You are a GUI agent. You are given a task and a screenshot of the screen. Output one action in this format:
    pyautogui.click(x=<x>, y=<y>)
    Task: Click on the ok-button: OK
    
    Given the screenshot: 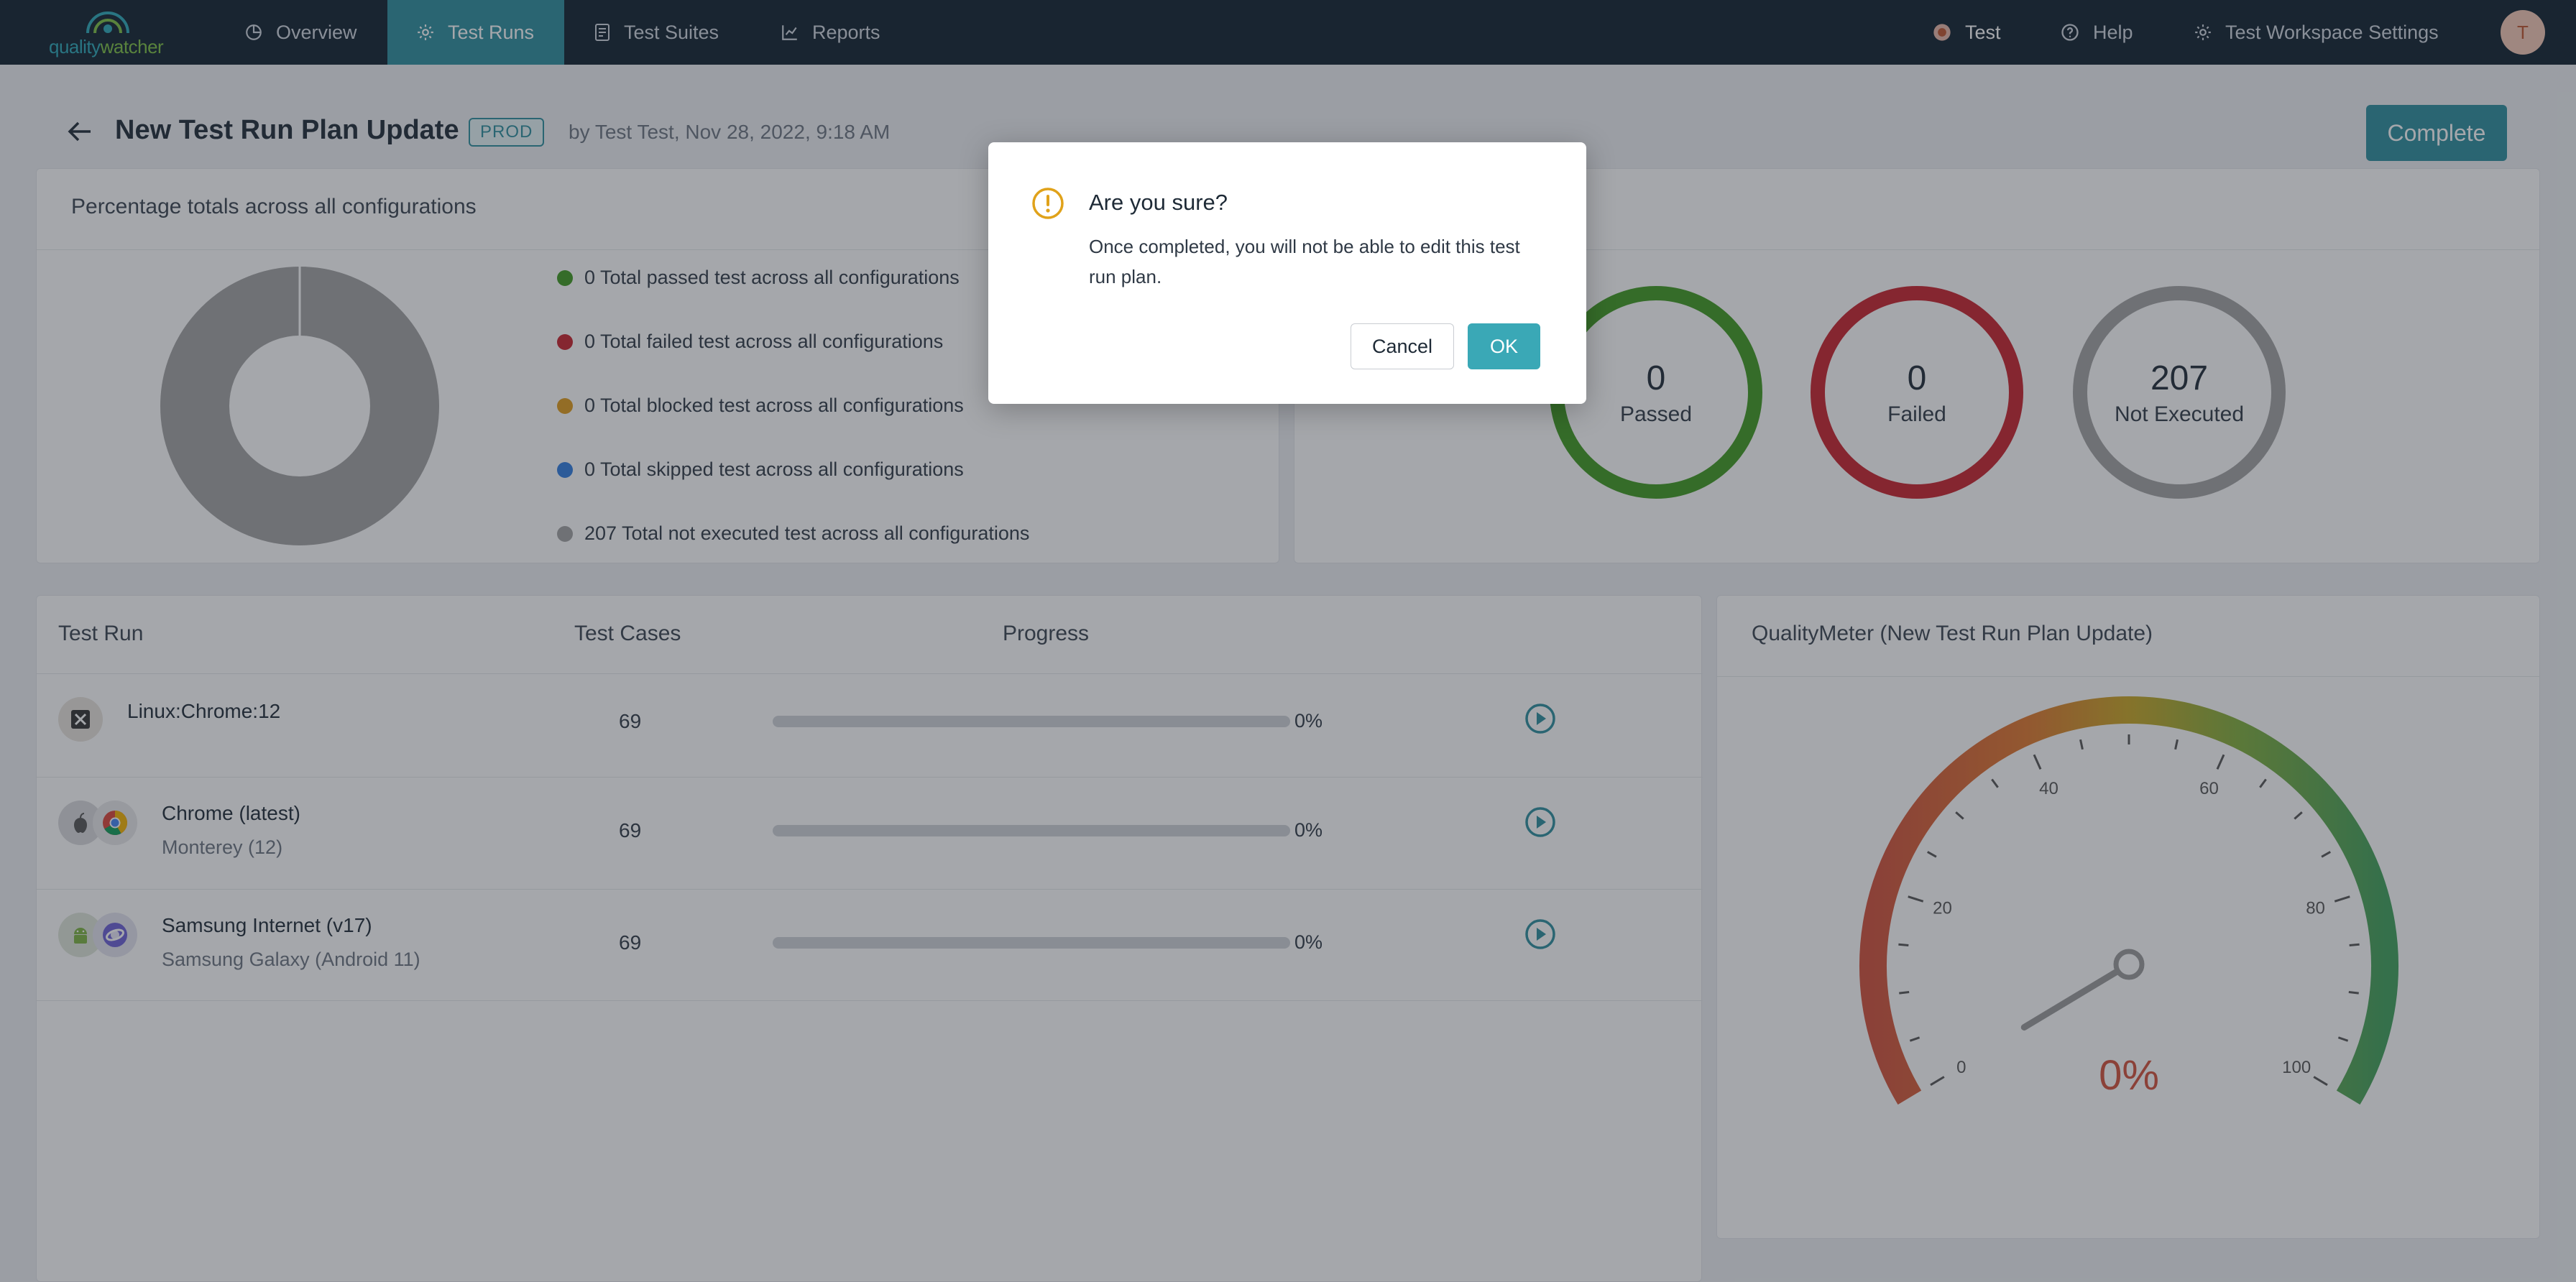 What is the action you would take?
    pyautogui.click(x=1504, y=346)
    